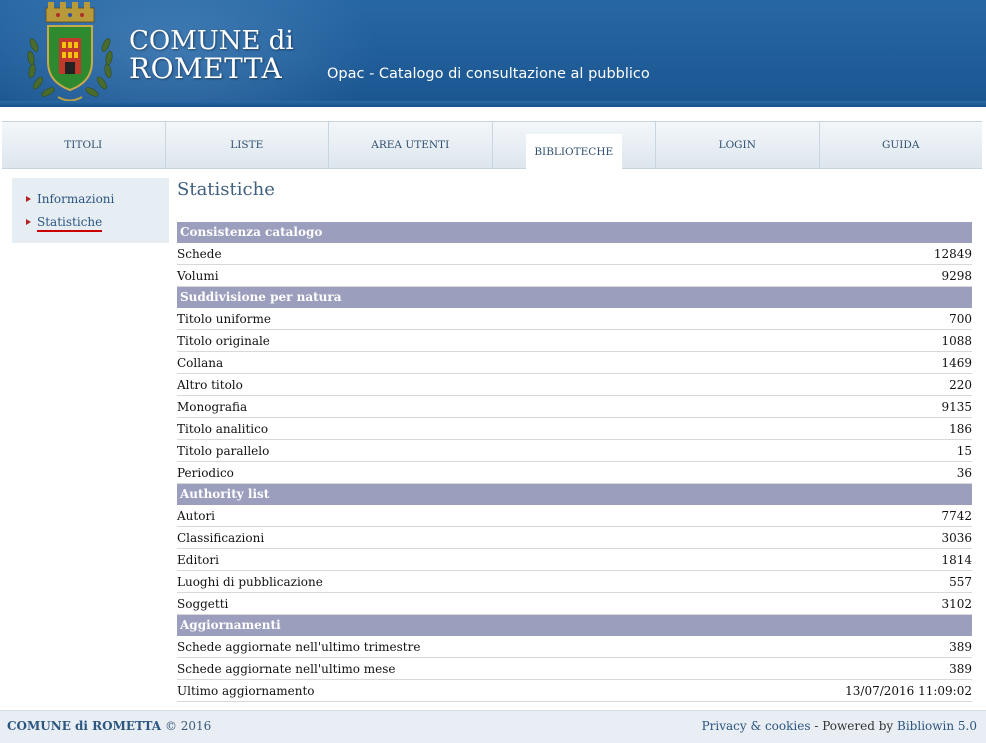  I want to click on powered-by-text: - Powered by, so click(854, 726).